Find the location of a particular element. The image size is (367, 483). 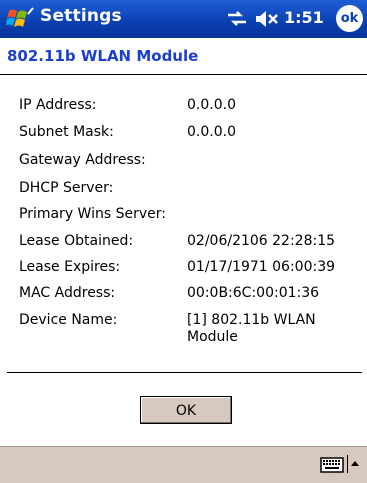

connectivity-icon is located at coordinates (237, 19).